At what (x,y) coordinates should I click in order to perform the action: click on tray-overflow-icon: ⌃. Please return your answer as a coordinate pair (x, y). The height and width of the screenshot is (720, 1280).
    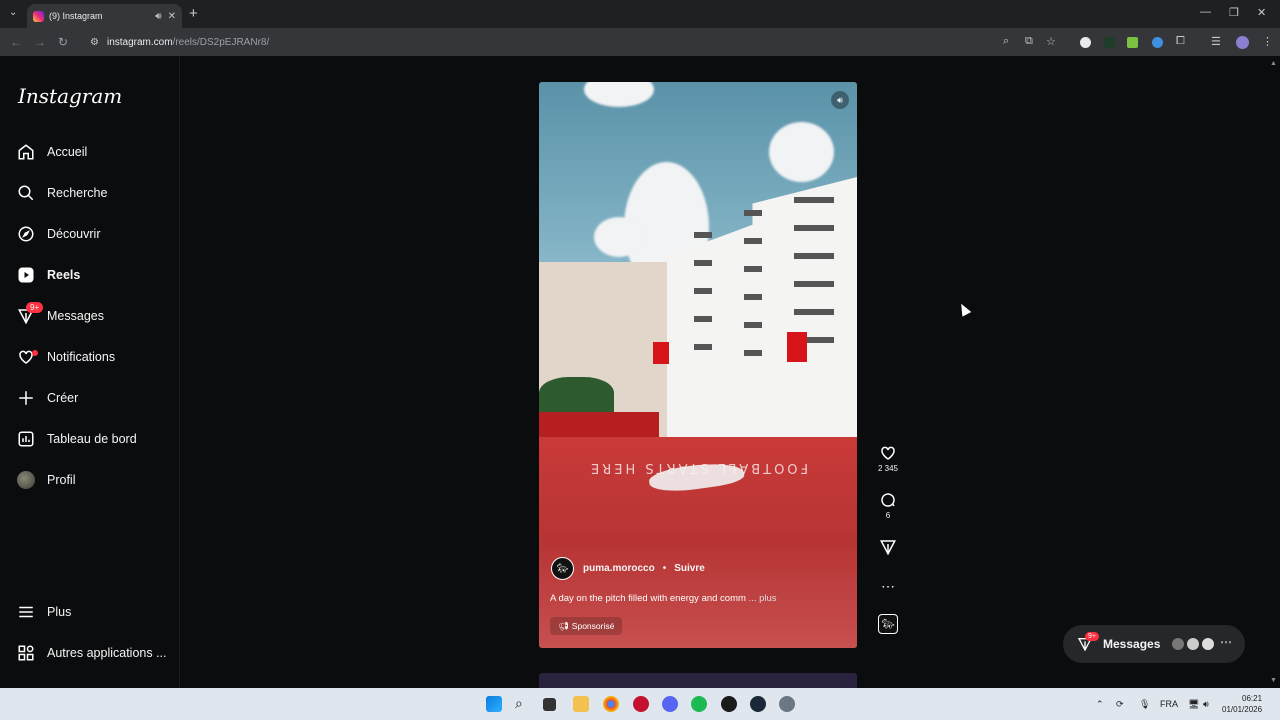
    Looking at the image, I should click on (1100, 704).